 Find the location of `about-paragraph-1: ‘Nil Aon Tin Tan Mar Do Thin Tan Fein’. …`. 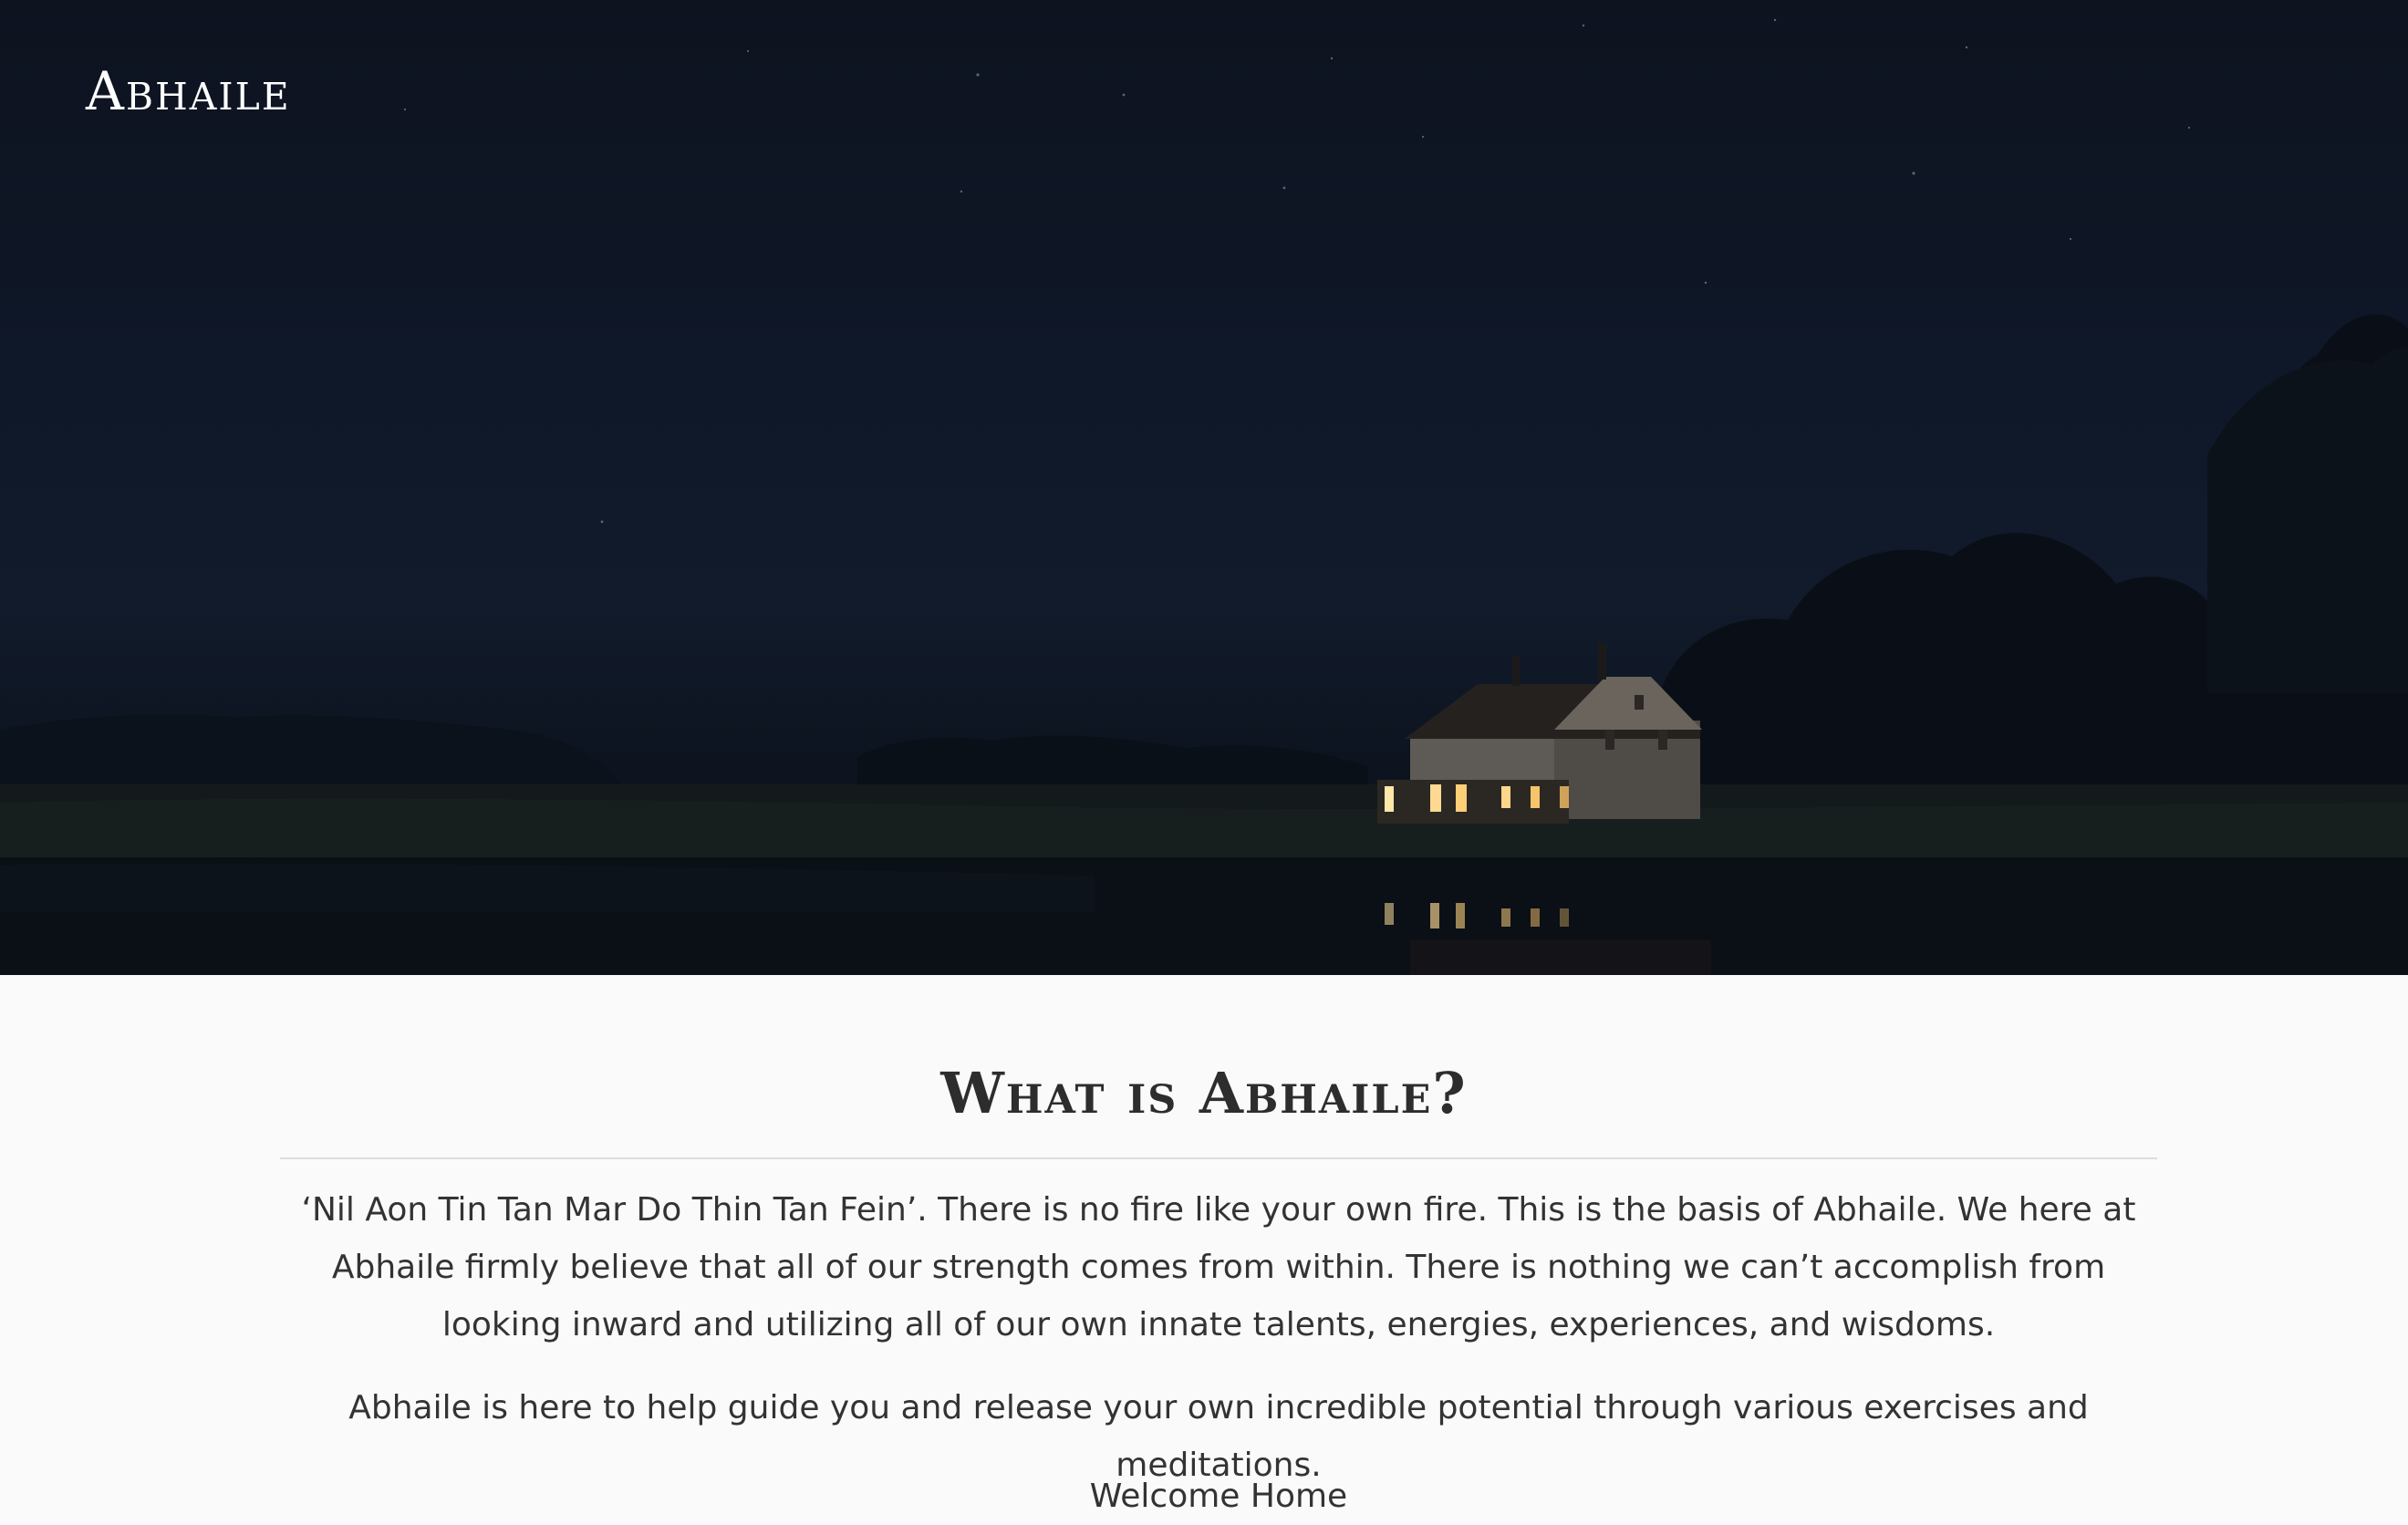

about-paragraph-1: ‘Nil Aon Tin Tan Mar Do Thin Tan Fein’. … is located at coordinates (1218, 1267).